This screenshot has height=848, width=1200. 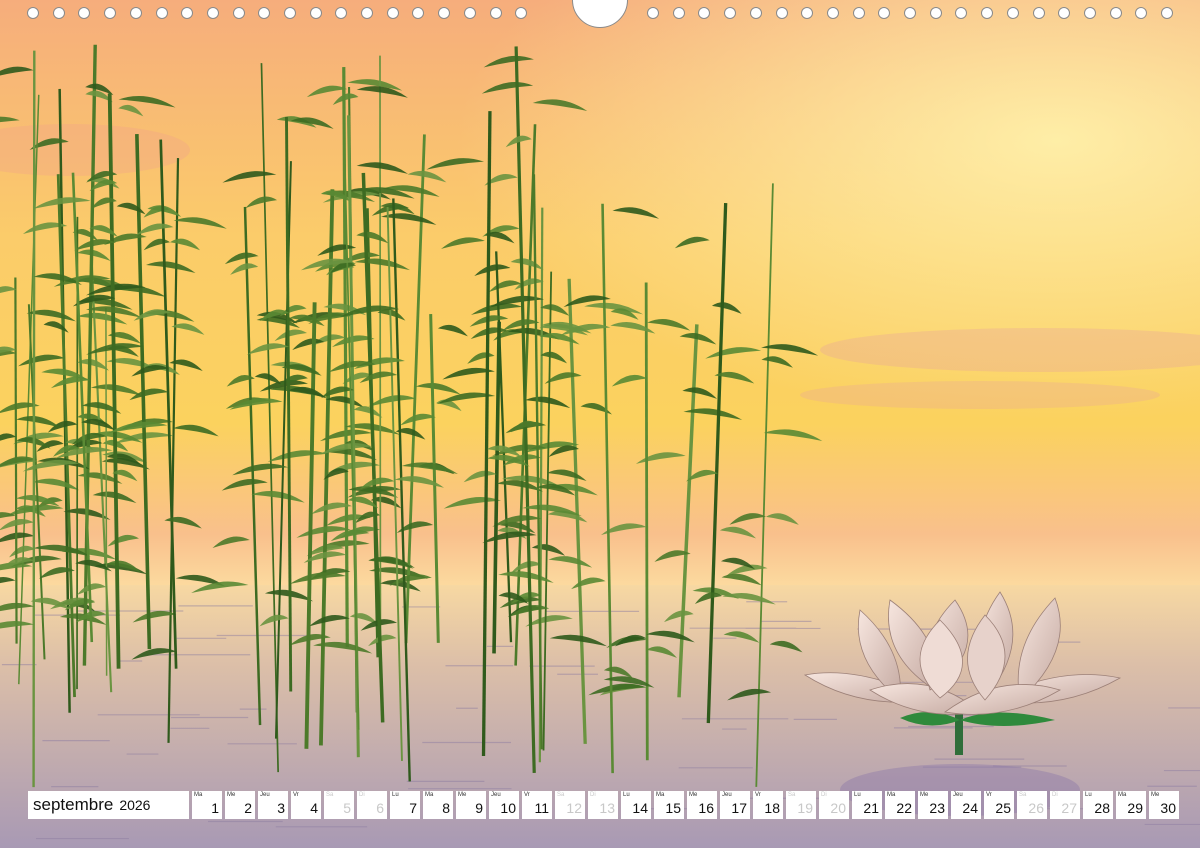 I want to click on day-number: 28, so click(x=1102, y=808).